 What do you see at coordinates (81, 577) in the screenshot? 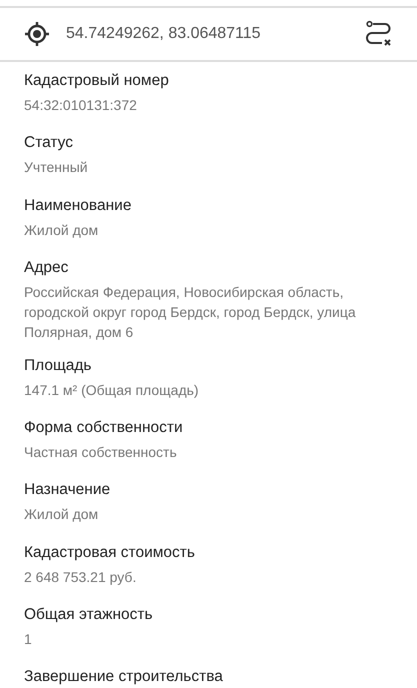
I see `field-value: 2 648 753.21 руб.` at bounding box center [81, 577].